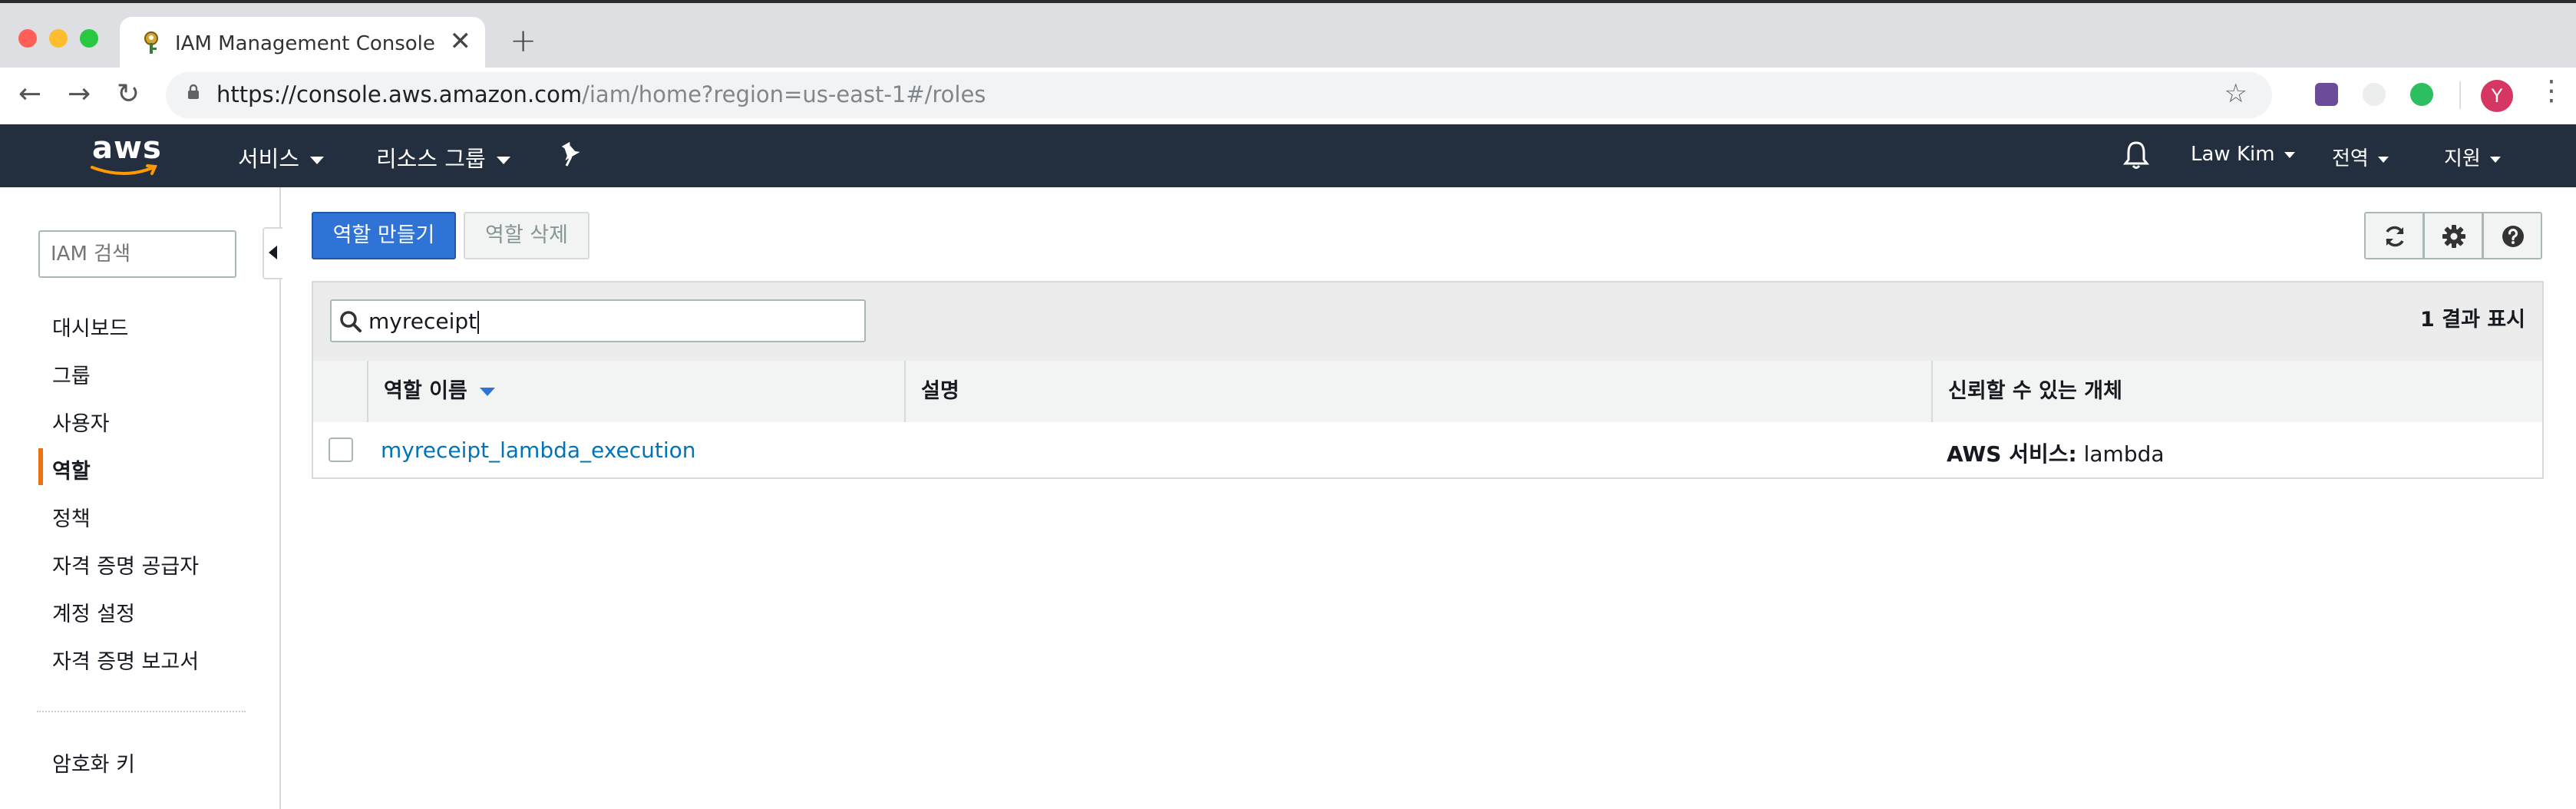 Image resolution: width=2576 pixels, height=809 pixels. I want to click on active-item-indicator, so click(40, 466).